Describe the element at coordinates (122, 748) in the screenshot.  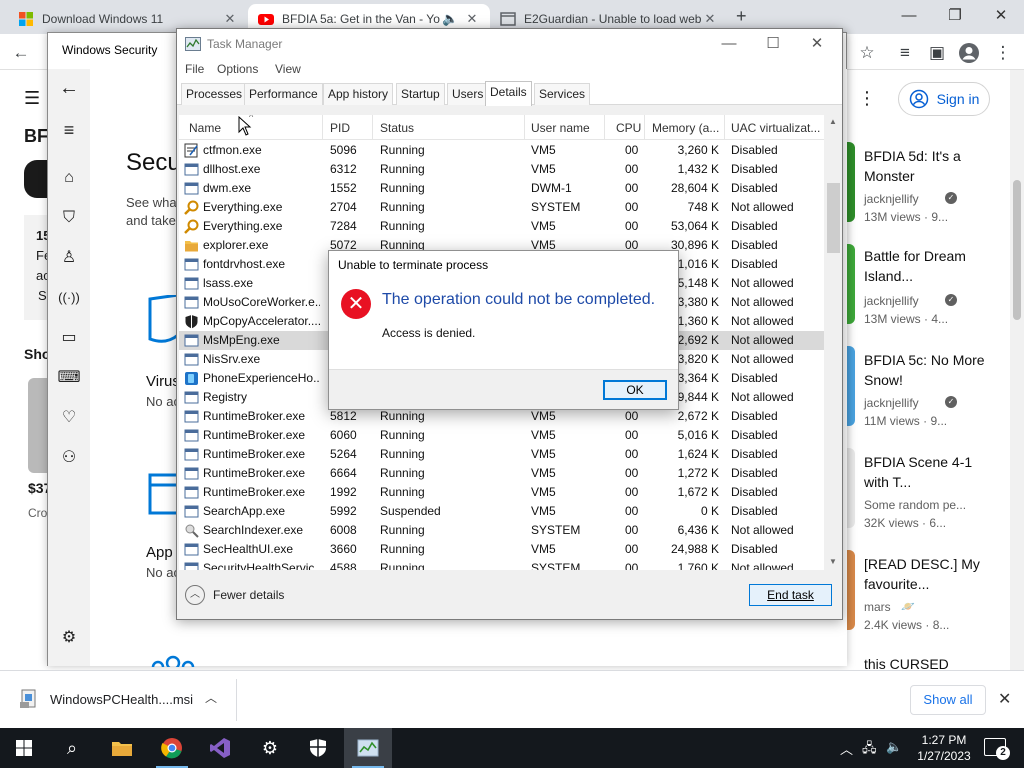
I see `file-explorer-icon` at that location.